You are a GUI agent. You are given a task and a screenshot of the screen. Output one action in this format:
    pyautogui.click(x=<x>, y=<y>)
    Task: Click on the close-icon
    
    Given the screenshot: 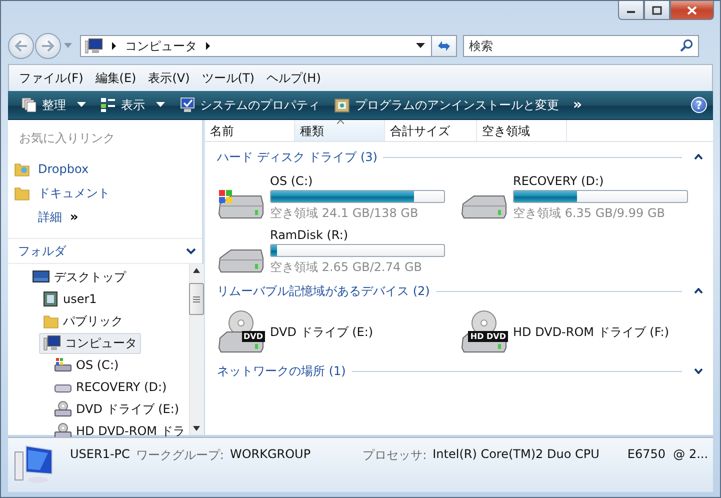 What is the action you would take?
    pyautogui.click(x=692, y=10)
    